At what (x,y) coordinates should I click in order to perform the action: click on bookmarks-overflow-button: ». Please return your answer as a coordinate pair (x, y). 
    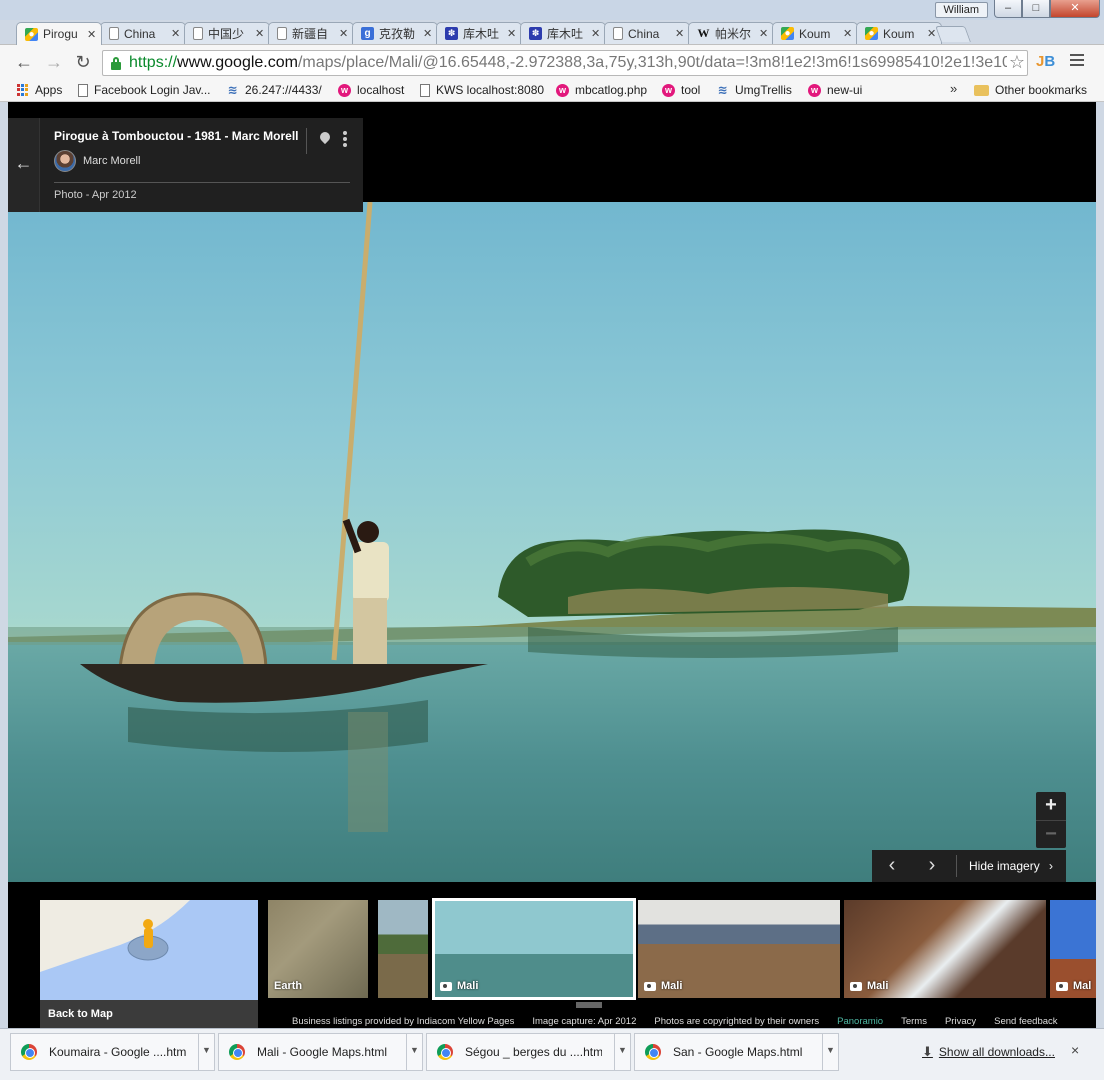
    Looking at the image, I should click on (953, 88).